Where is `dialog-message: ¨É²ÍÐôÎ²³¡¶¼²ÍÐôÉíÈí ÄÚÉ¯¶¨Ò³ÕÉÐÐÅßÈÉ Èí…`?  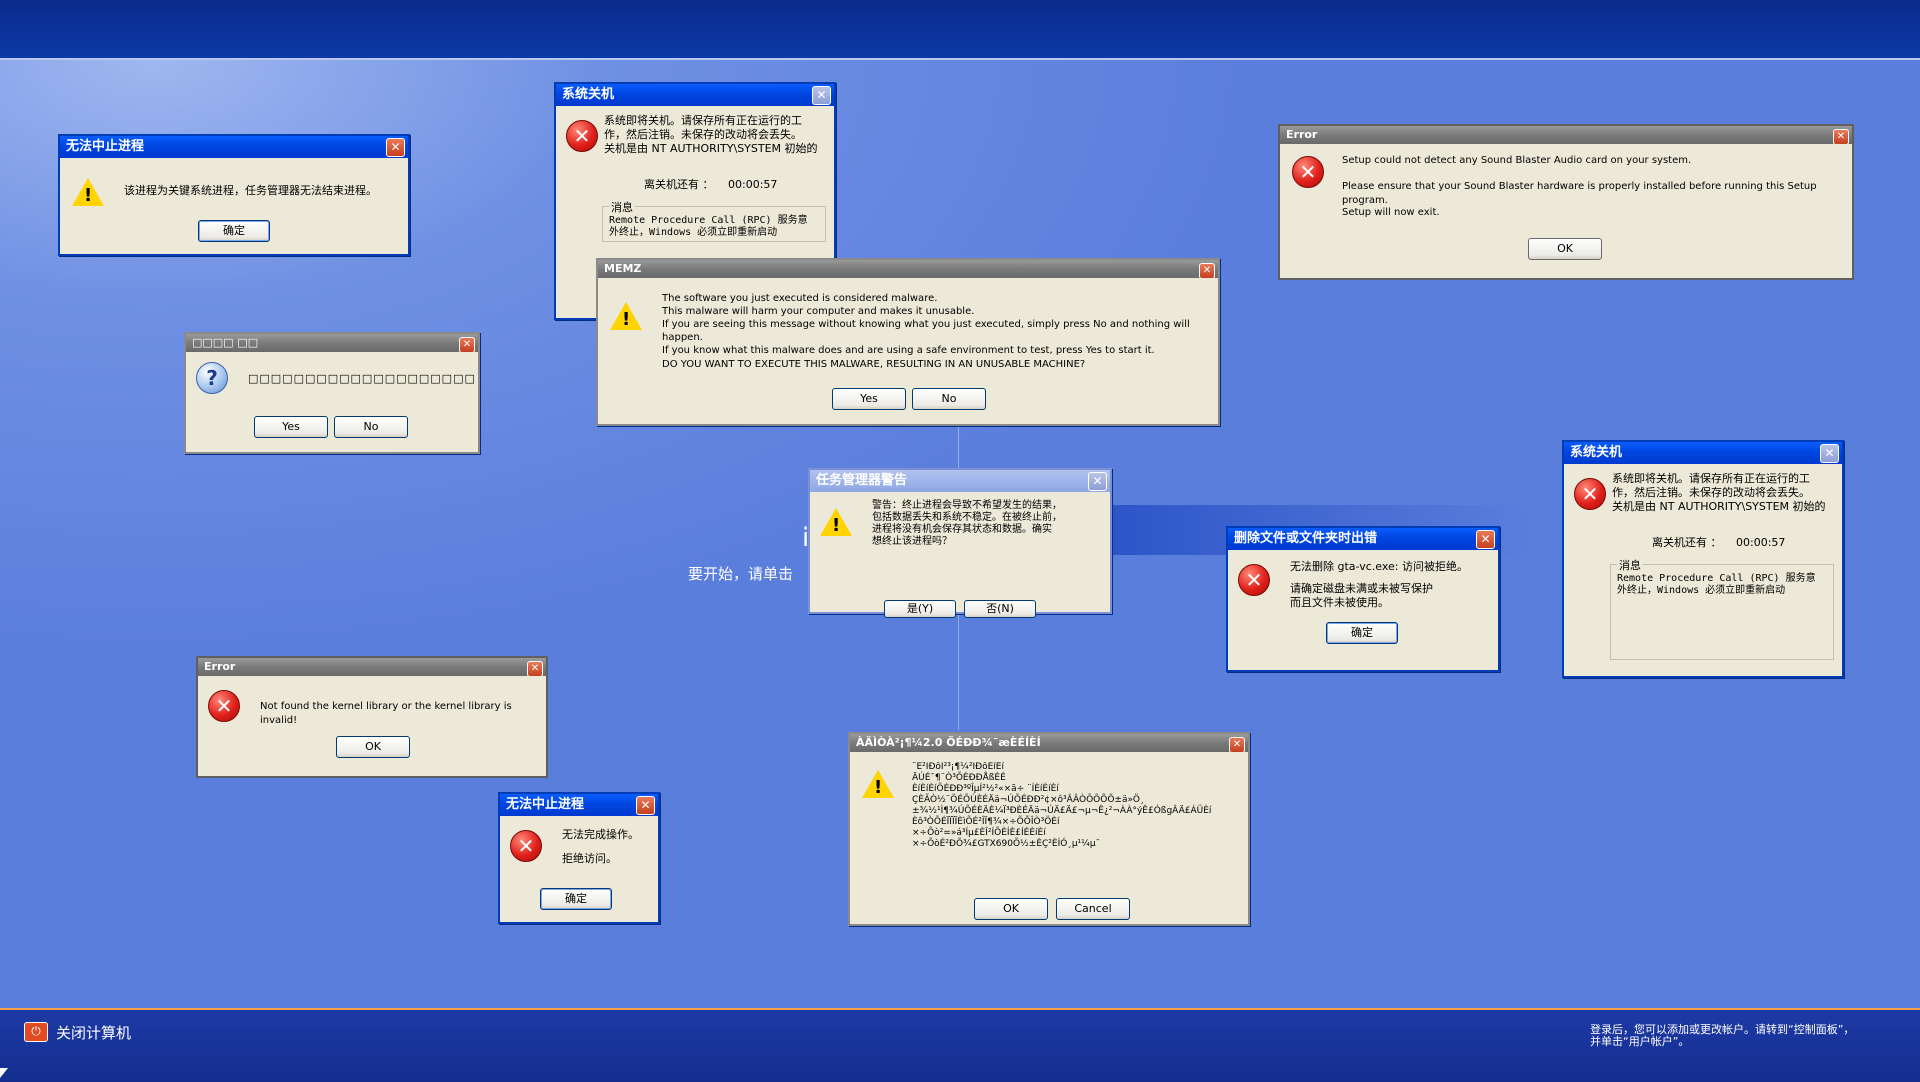 dialog-message: ¨É²ÍÐôÎ²³¡¶¼²ÍÐôÉíÈí ÄÚÉ¯¶¨Ò³ÕÉÐÐÅßÈÉ Èí… is located at coordinates (1062, 805).